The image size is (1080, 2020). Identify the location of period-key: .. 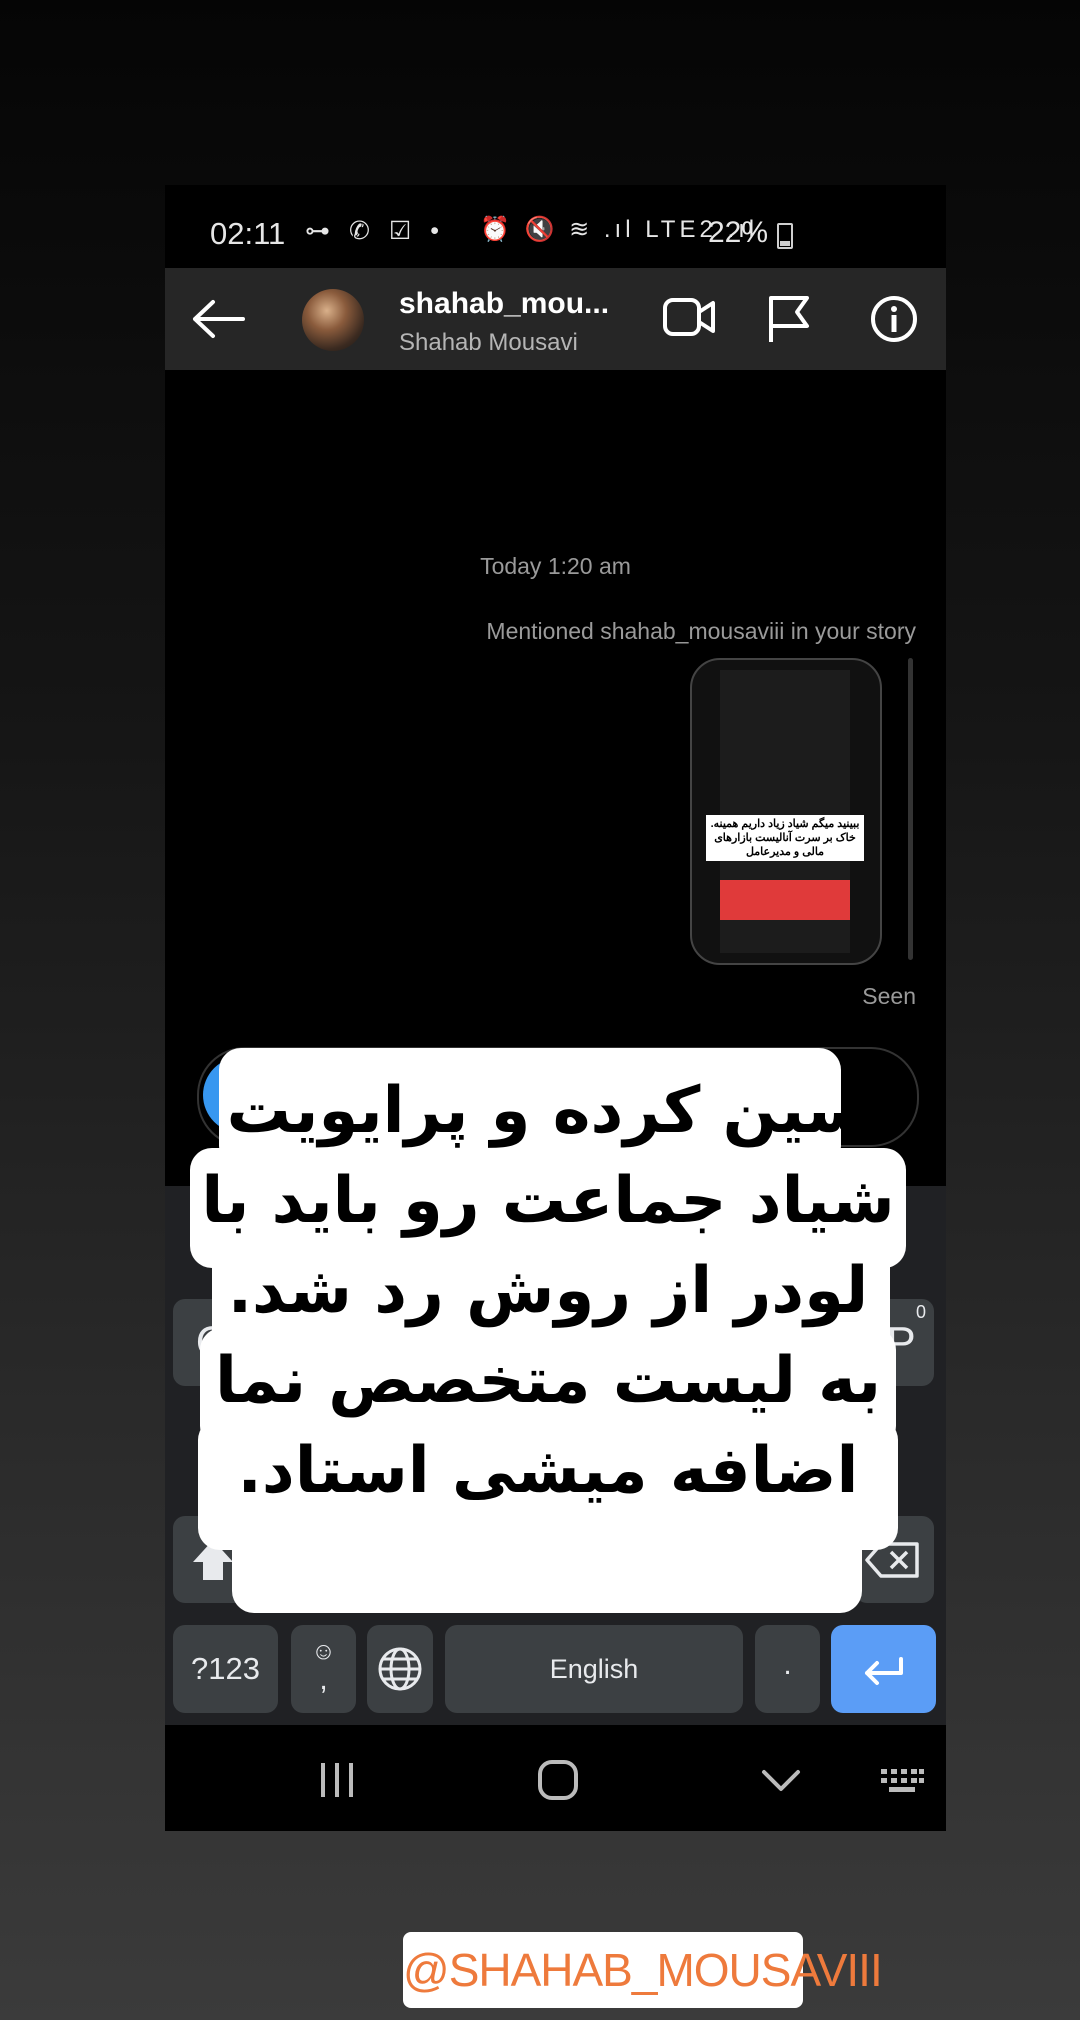
(787, 1669).